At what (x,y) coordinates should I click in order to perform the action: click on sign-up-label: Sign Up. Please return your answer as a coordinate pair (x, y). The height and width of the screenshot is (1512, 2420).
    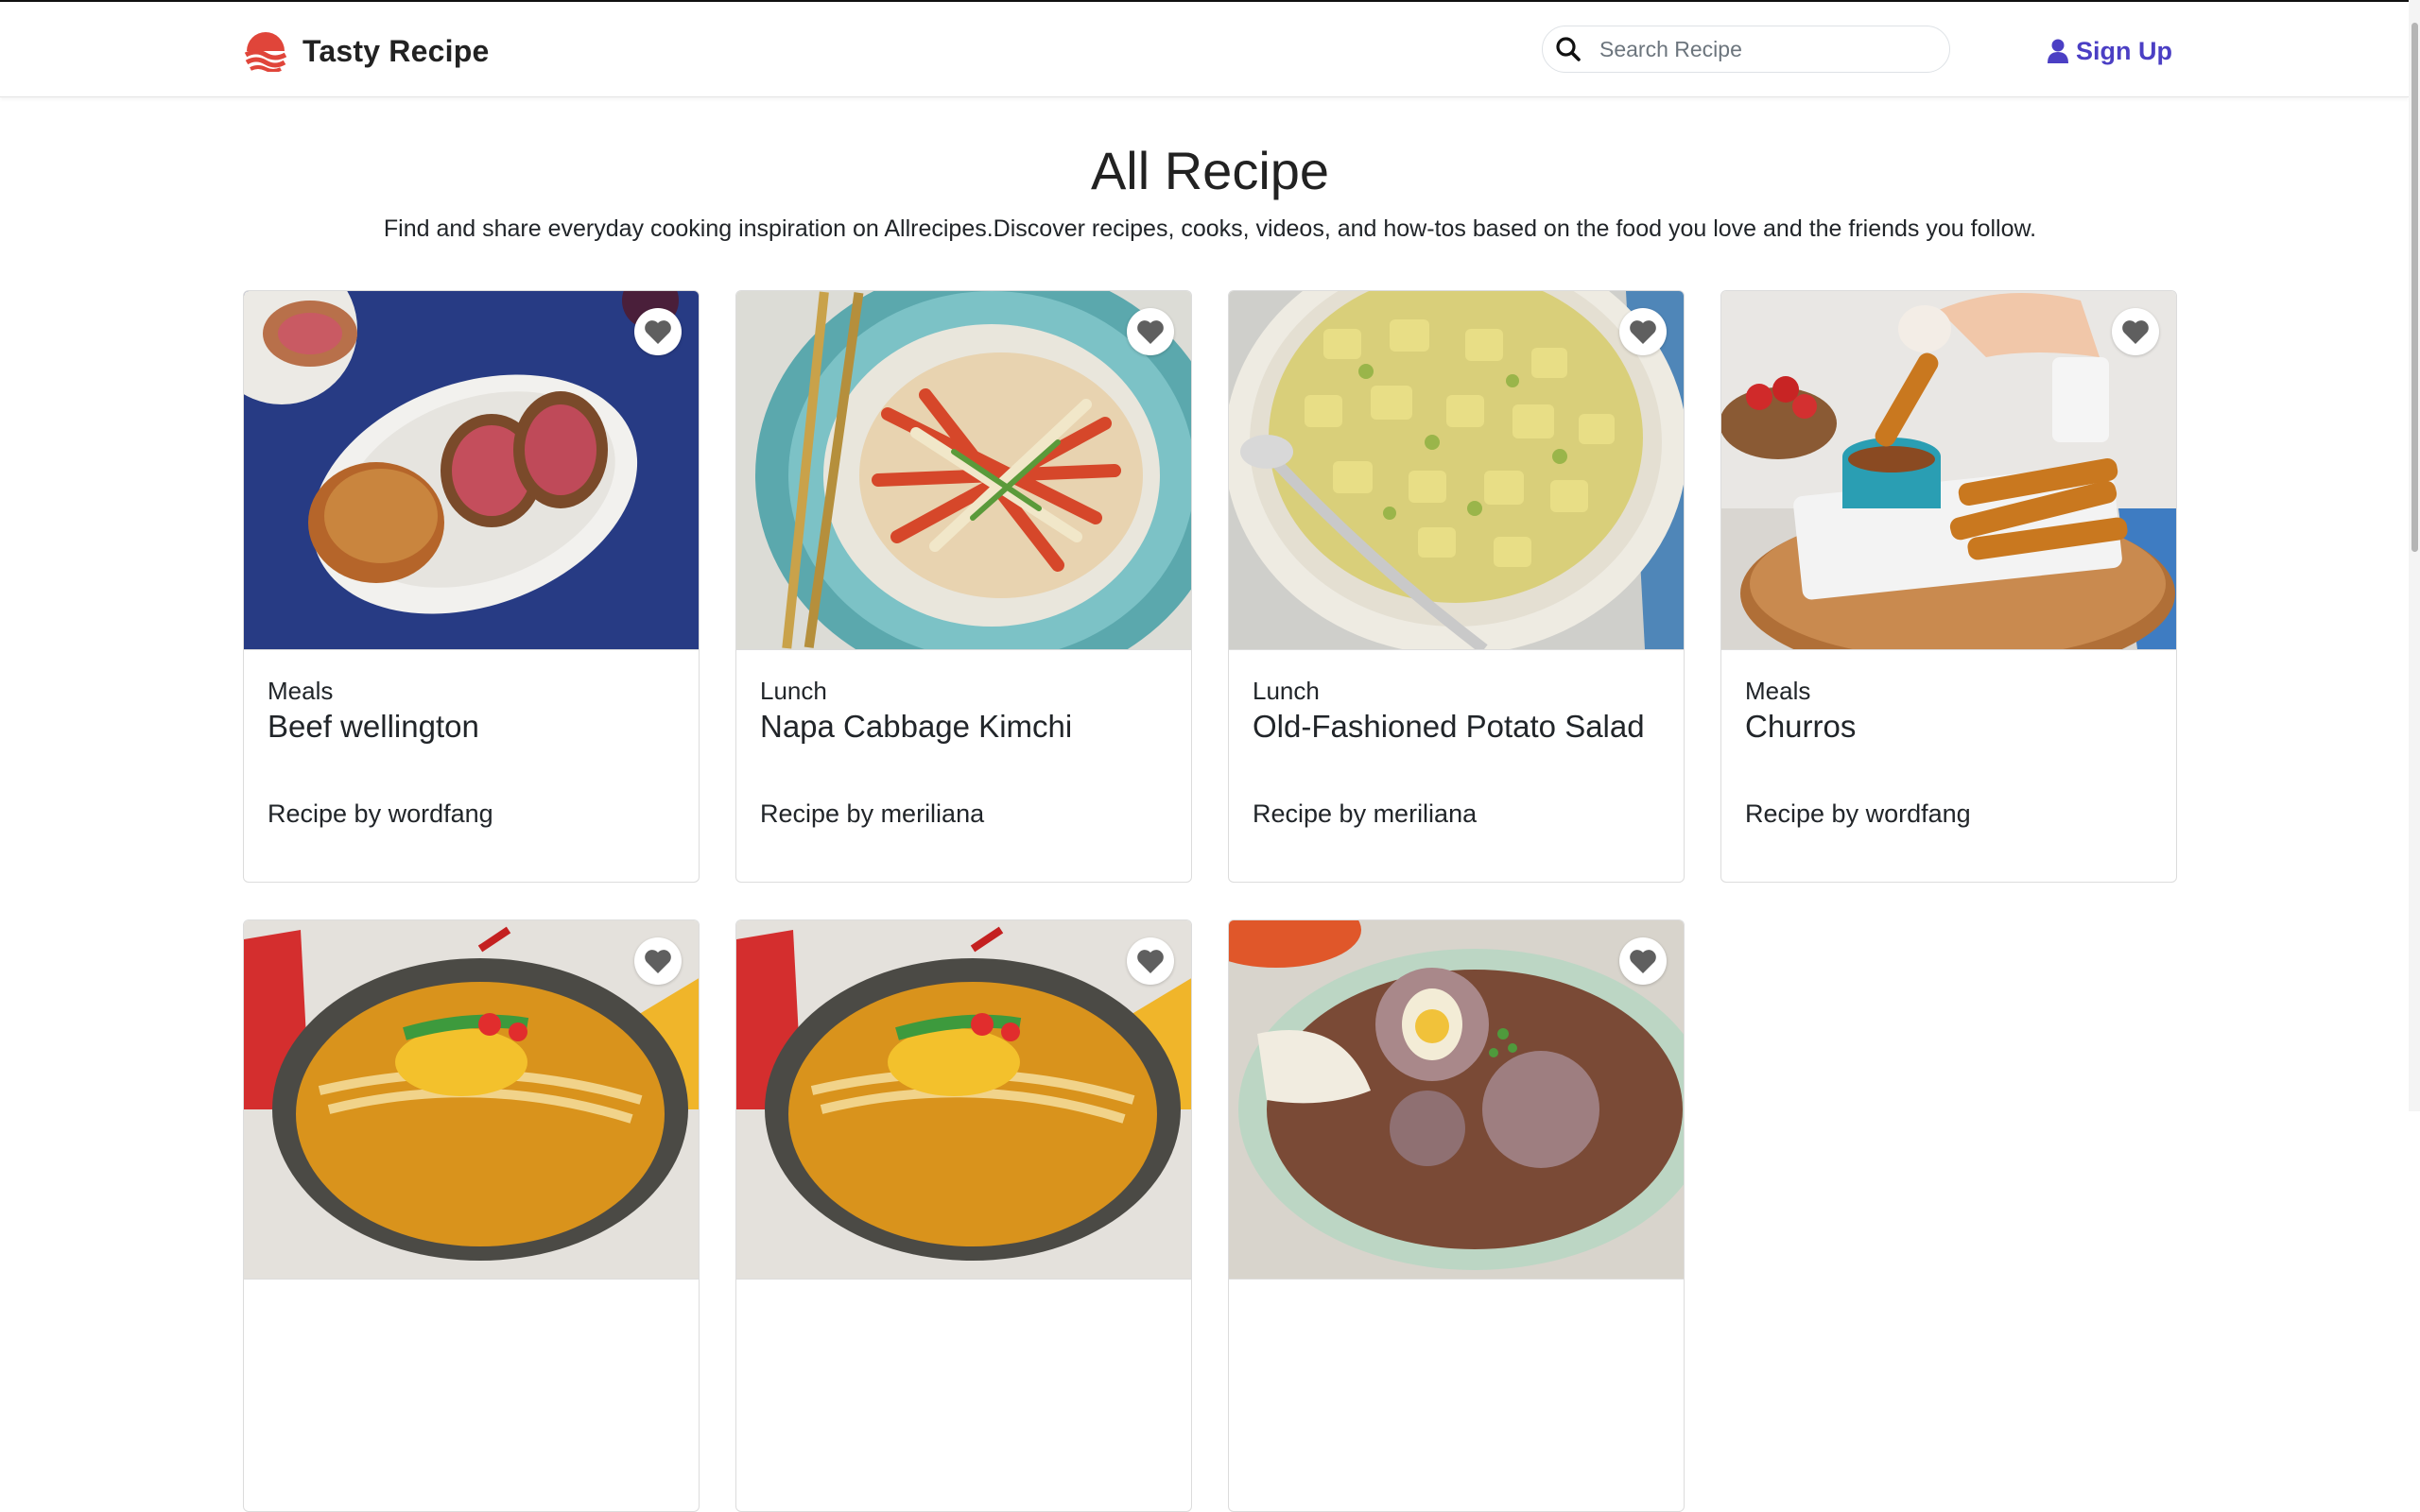
    Looking at the image, I should click on (2124, 50).